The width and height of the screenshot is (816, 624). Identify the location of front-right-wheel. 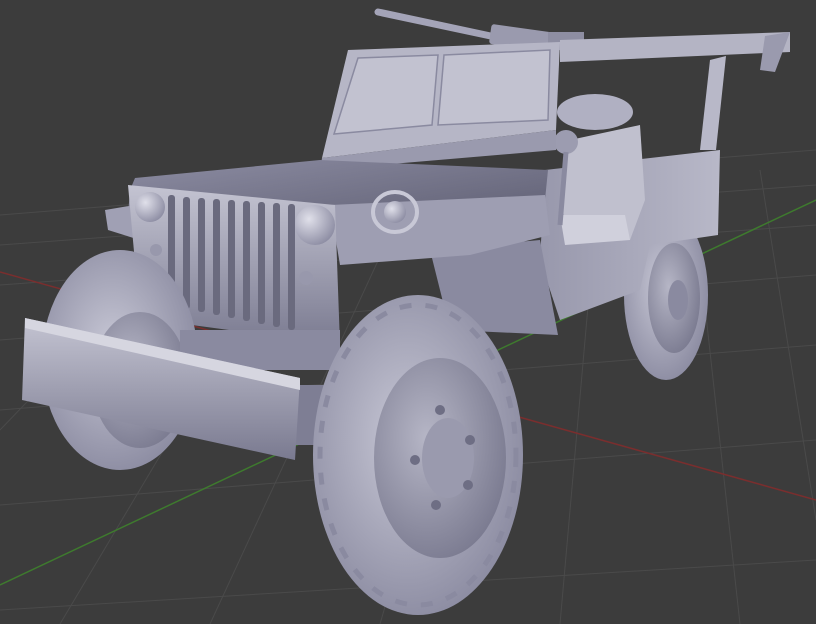
(418, 455).